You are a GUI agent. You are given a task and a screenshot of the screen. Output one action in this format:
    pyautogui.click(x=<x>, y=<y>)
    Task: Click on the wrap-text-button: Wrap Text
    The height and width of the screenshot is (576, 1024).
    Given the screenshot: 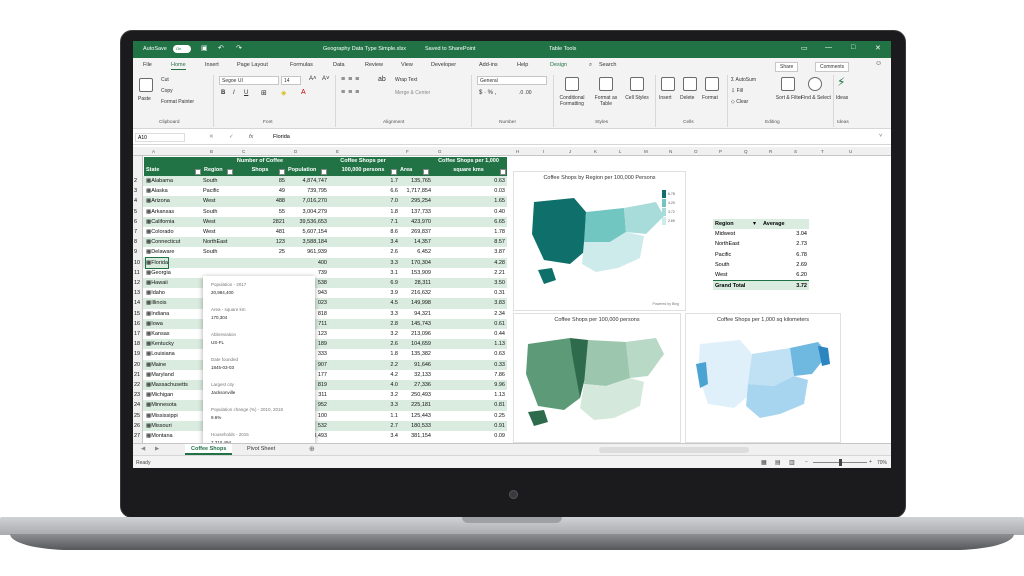 What is the action you would take?
    pyautogui.click(x=406, y=80)
    